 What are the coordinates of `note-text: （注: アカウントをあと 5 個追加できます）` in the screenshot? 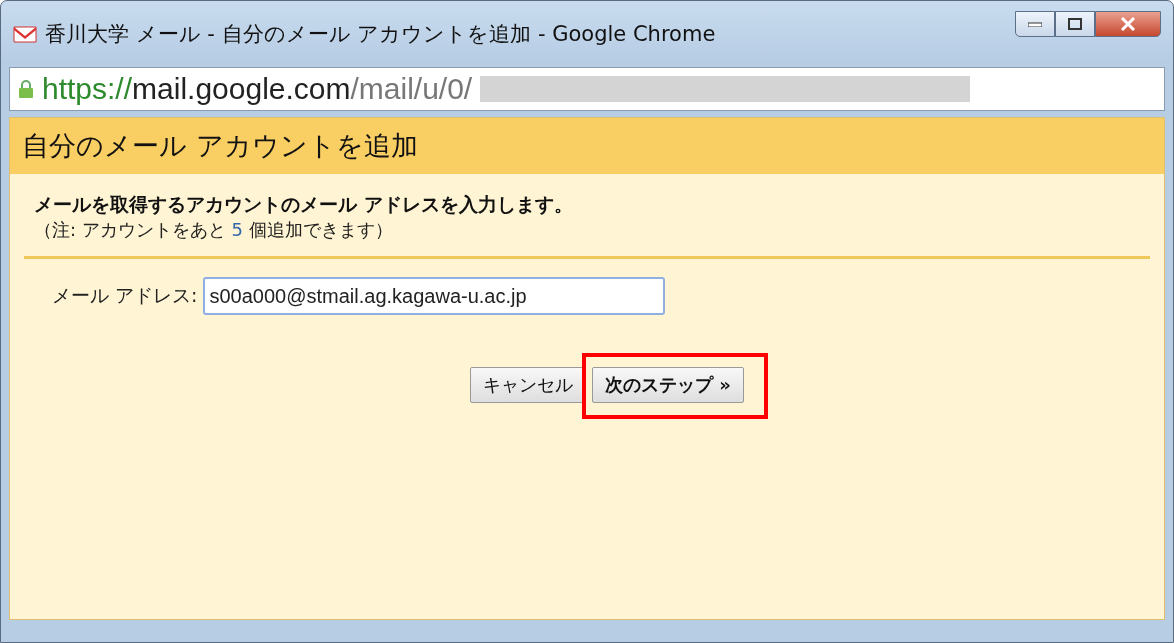 It's located at (214, 230).